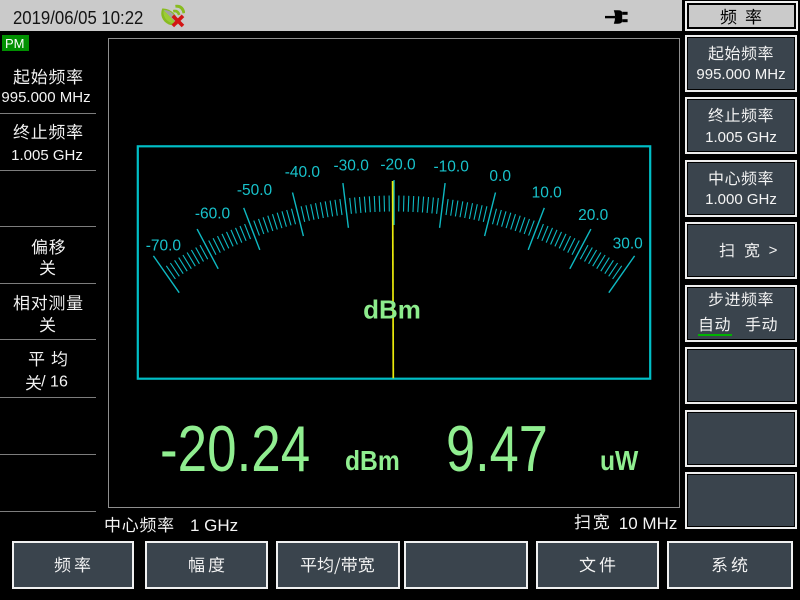 This screenshot has height=600, width=800. Describe the element at coordinates (303, 172) in the screenshot. I see `svg-text: -40.0` at that location.